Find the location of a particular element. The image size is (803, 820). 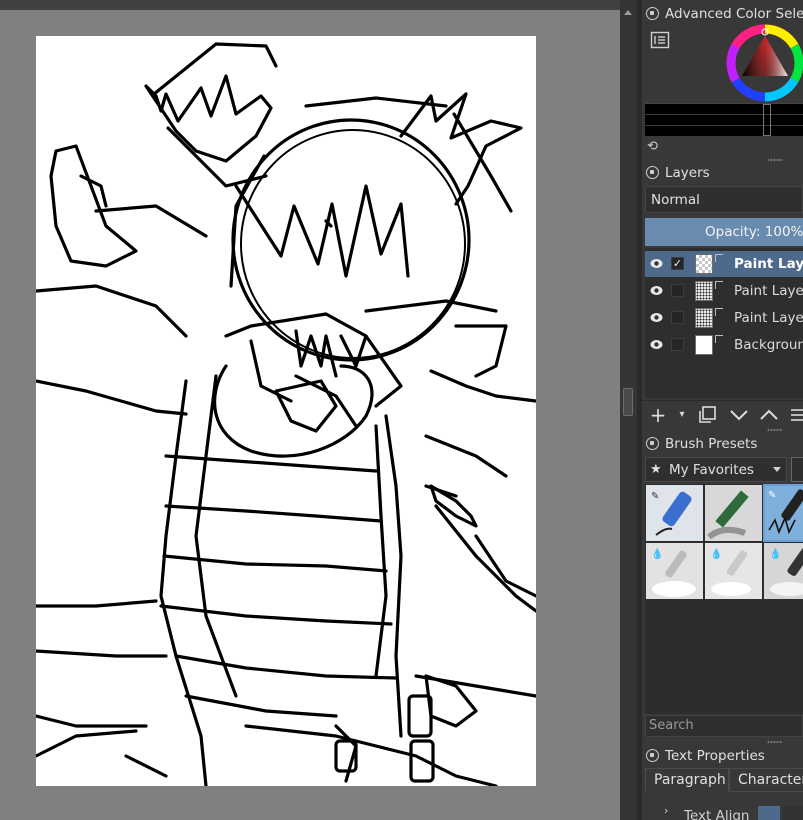

brush-preset-airbrush-soft: 💧 is located at coordinates (674, 571).